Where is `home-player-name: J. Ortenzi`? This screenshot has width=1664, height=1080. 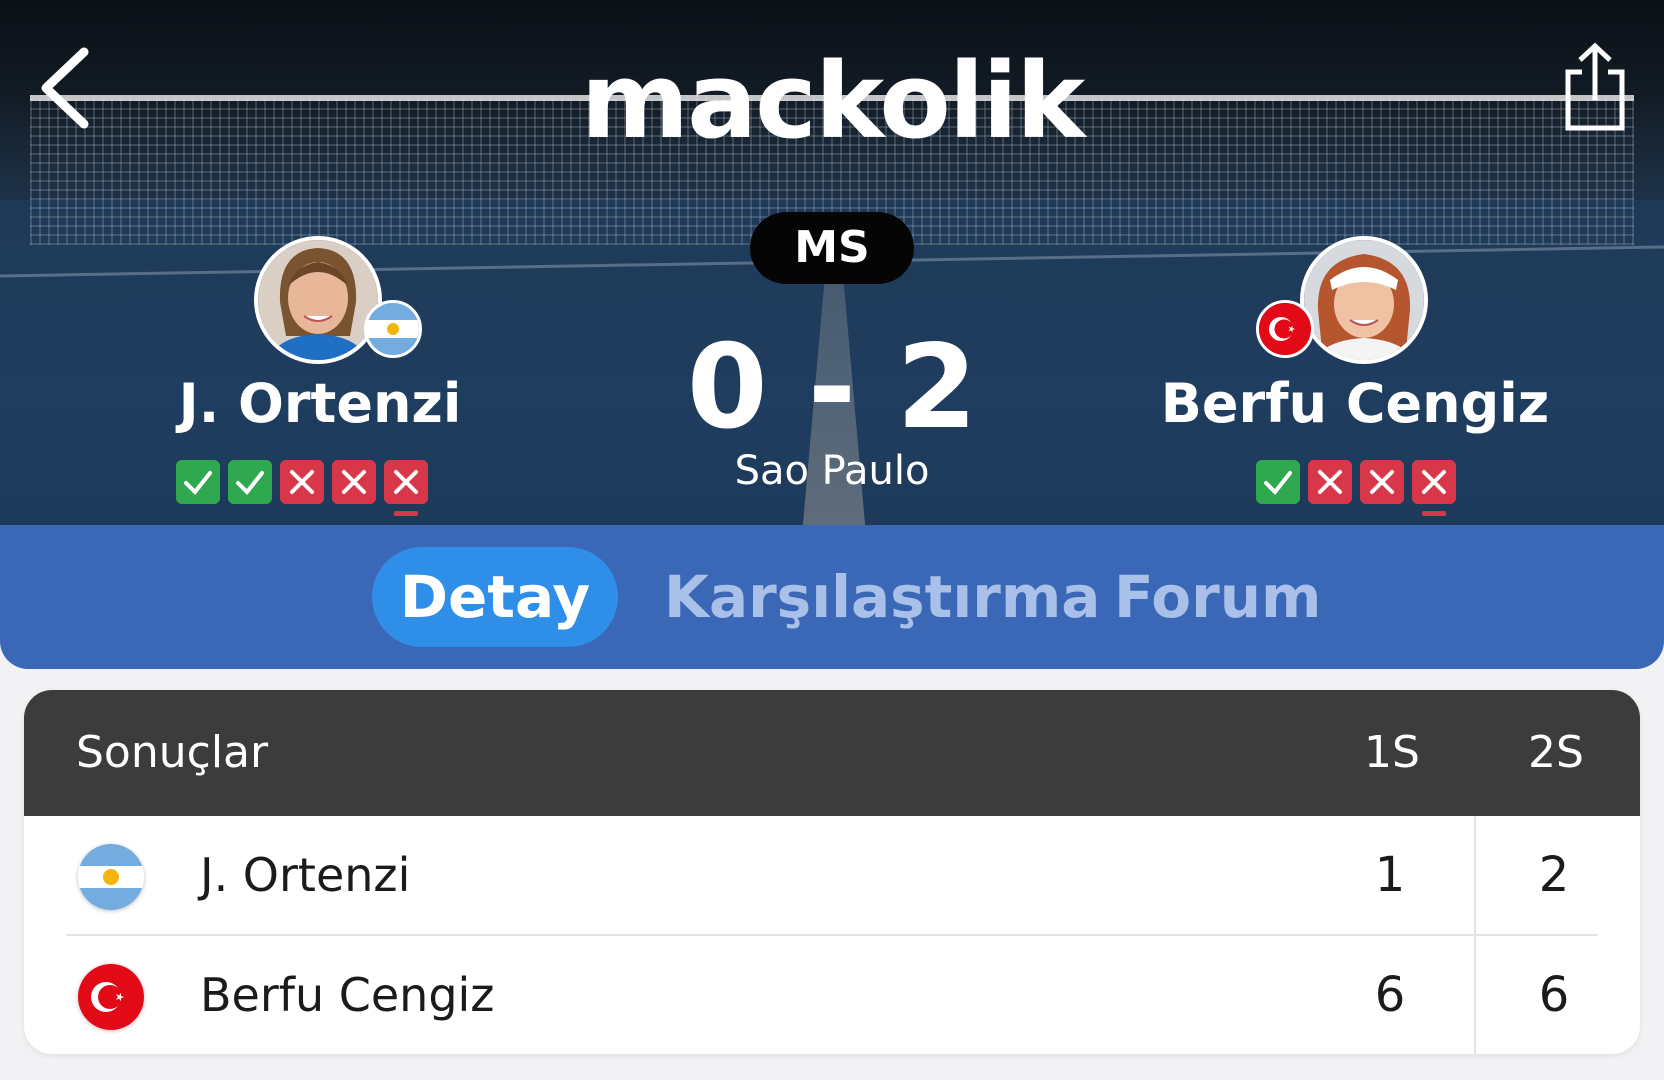 home-player-name: J. Ortenzi is located at coordinates (320, 403).